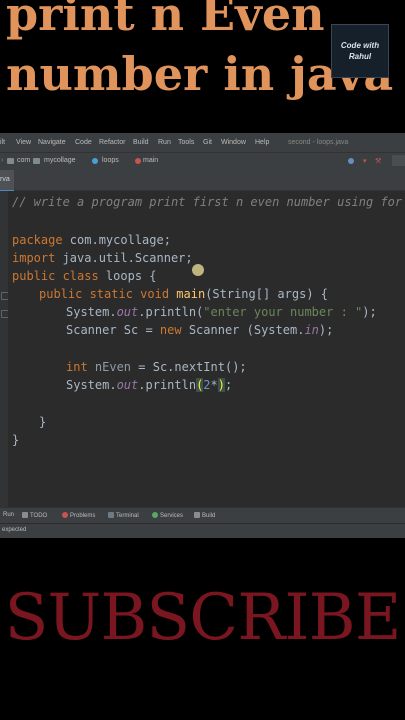 Image resolution: width=405 pixels, height=720 pixels. What do you see at coordinates (229, 385) in the screenshot?
I see `code-text: ;` at bounding box center [229, 385].